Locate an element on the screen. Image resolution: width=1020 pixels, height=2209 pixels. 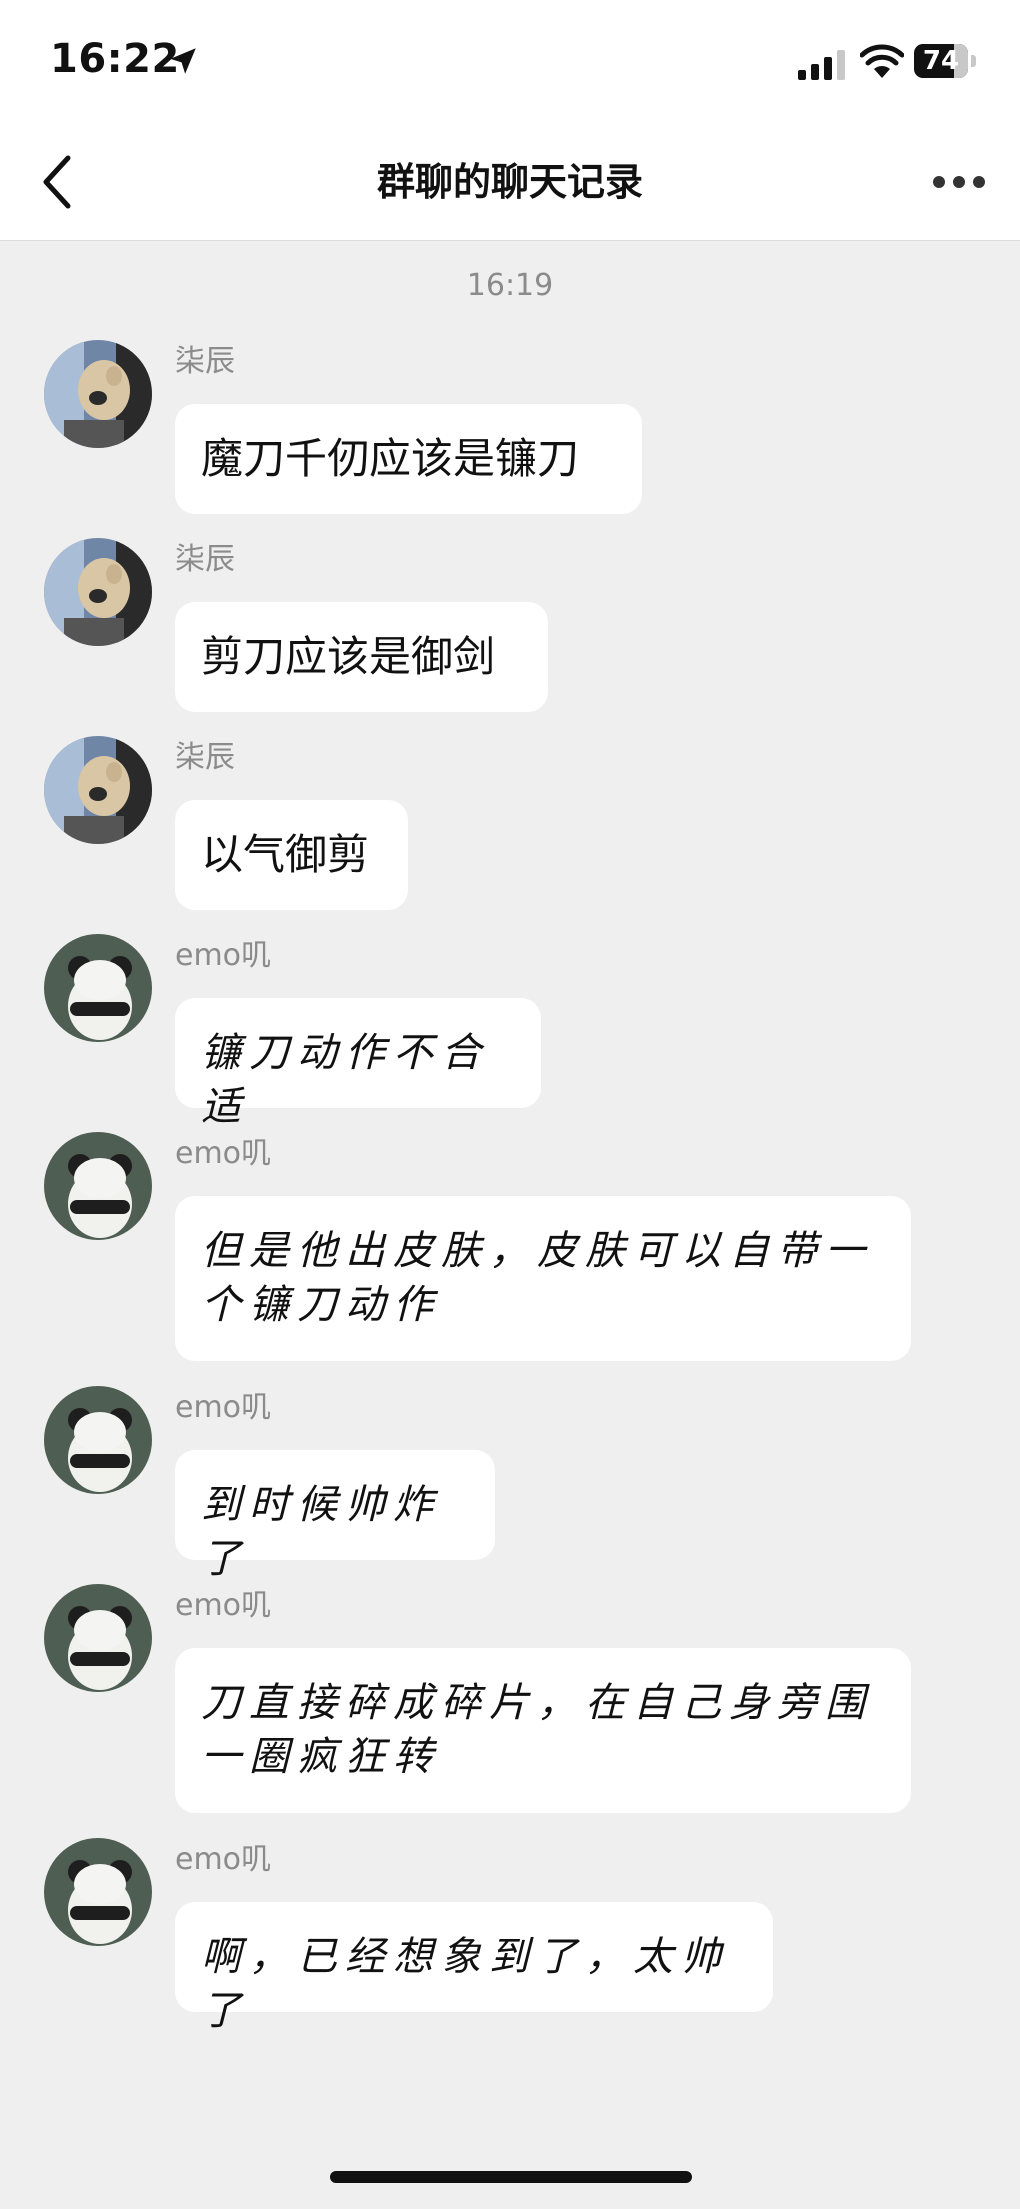
cellular-signal-icon is located at coordinates (821, 65).